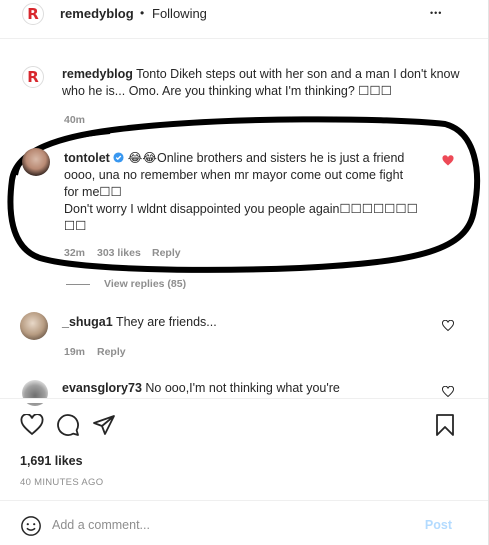 Image resolution: width=489 pixels, height=545 pixels. I want to click on comment-liked-heart-icon, so click(448, 161).